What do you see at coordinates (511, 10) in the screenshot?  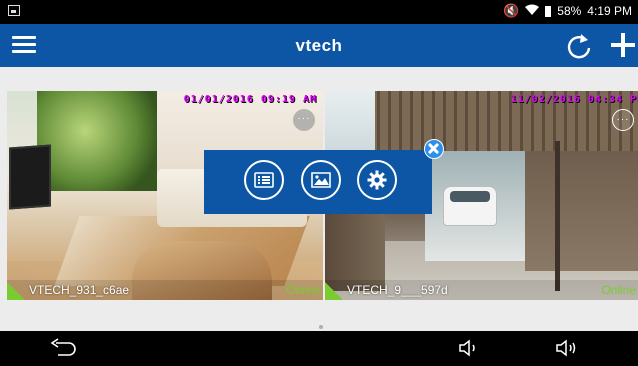 I see `mute-icon: 🔇` at bounding box center [511, 10].